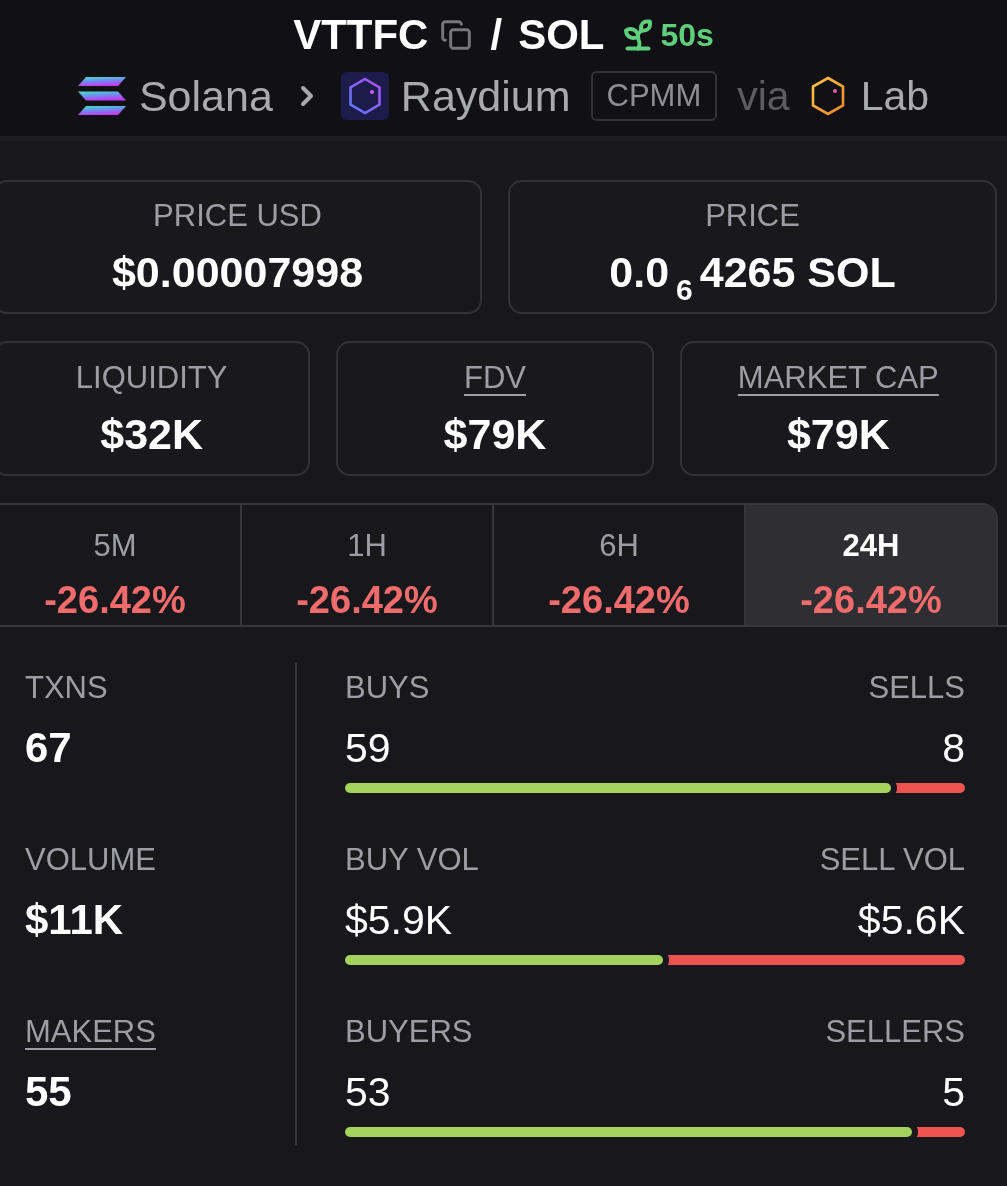 The image size is (1007, 1186). What do you see at coordinates (48, 1092) in the screenshot?
I see `stat-value: 55` at bounding box center [48, 1092].